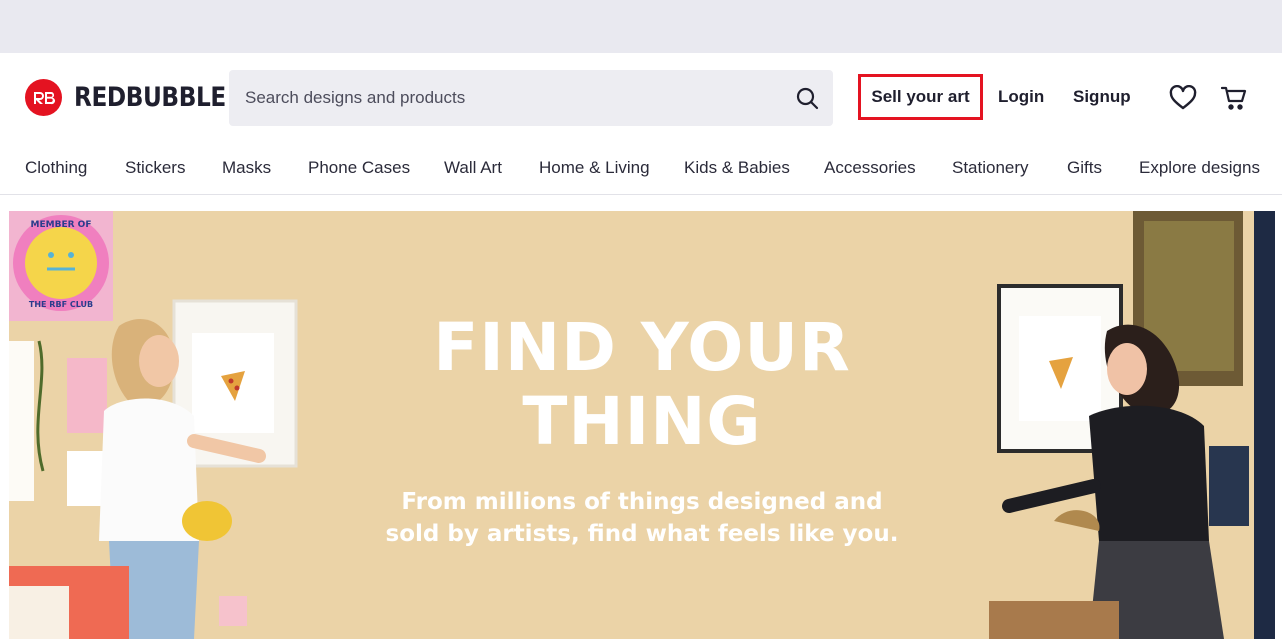 The image size is (1282, 639). Describe the element at coordinates (642, 347) in the screenshot. I see `hero-title-line-1: FIND YOUR` at that location.